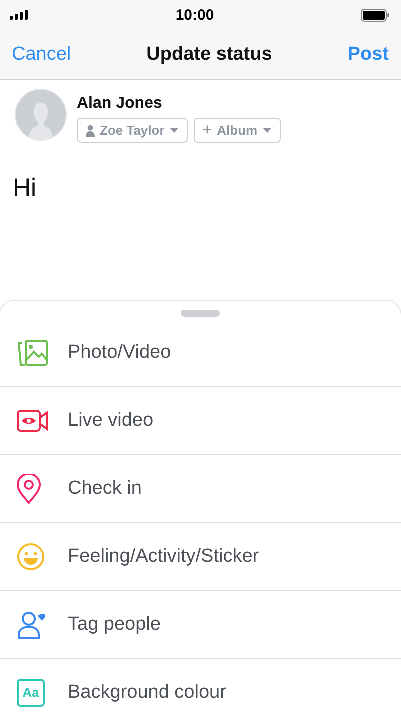 The width and height of the screenshot is (401, 712). What do you see at coordinates (375, 15) in the screenshot?
I see `battery-icon` at bounding box center [375, 15].